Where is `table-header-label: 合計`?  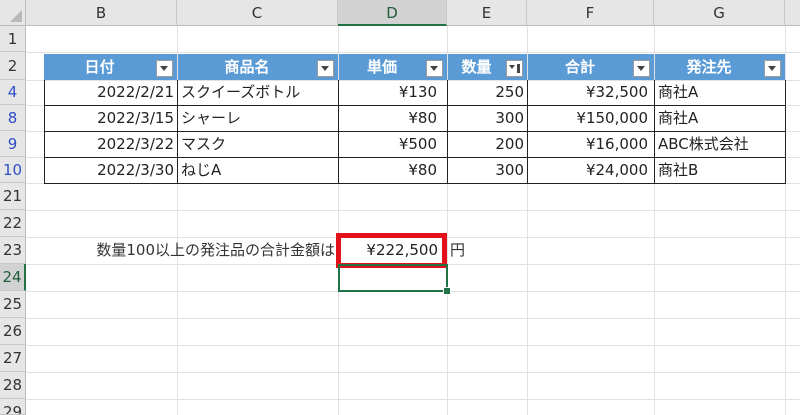
table-header-label: 合計 is located at coordinates (579, 67).